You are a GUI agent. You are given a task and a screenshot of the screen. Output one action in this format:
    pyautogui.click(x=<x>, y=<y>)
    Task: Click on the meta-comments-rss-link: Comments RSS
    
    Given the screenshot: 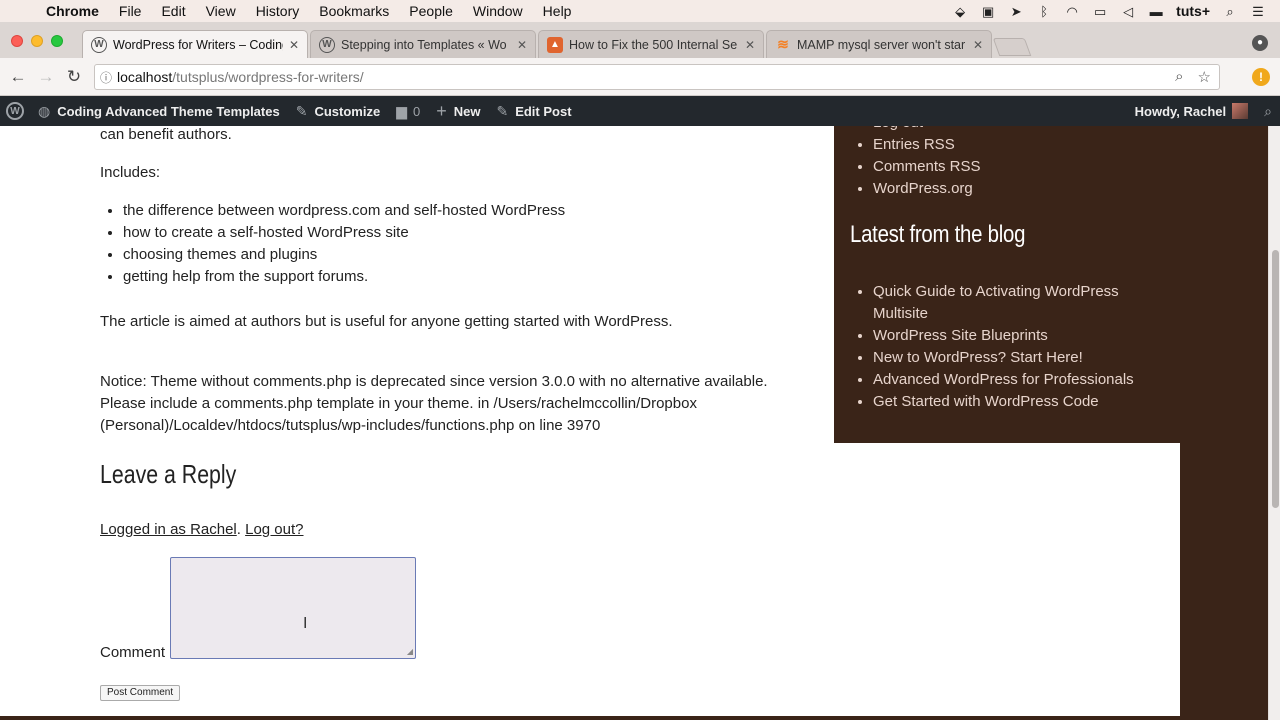 What is the action you would take?
    pyautogui.click(x=1026, y=167)
    